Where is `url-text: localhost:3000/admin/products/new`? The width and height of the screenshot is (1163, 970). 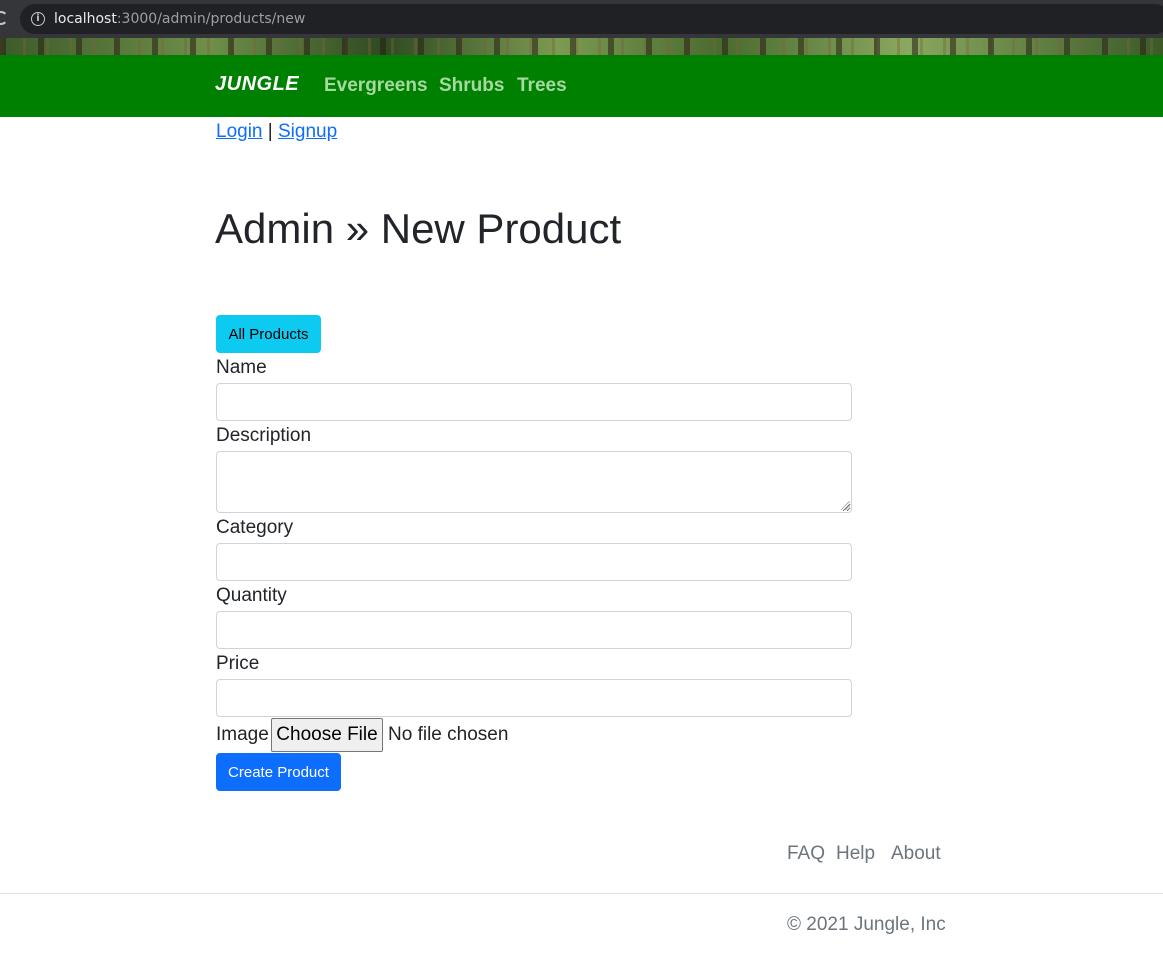
url-text: localhost:3000/admin/products/new is located at coordinates (179, 19).